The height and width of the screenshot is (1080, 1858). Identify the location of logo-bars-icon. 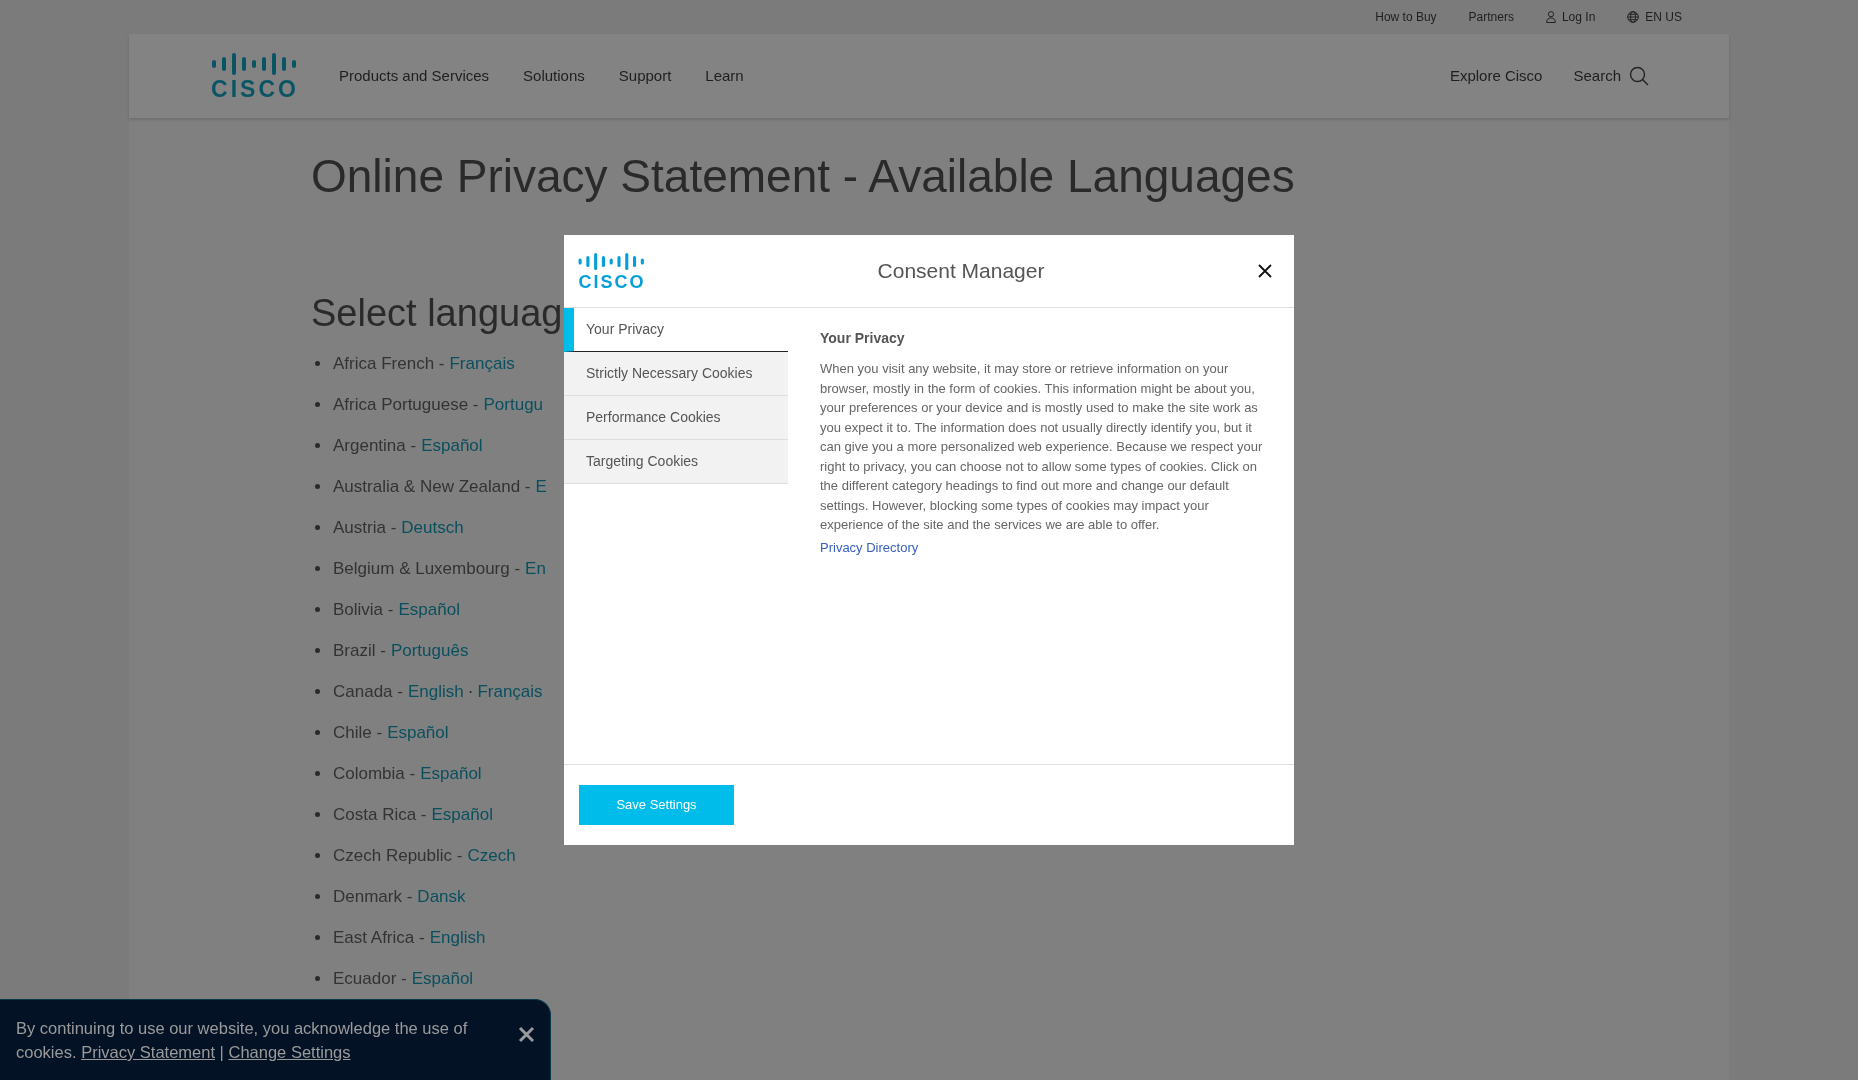
(612, 261).